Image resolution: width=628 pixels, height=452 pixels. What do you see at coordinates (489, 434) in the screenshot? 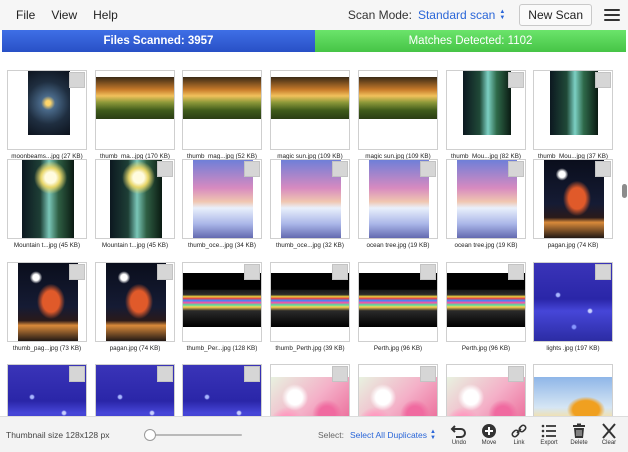
I see `move-button: Move` at bounding box center [489, 434].